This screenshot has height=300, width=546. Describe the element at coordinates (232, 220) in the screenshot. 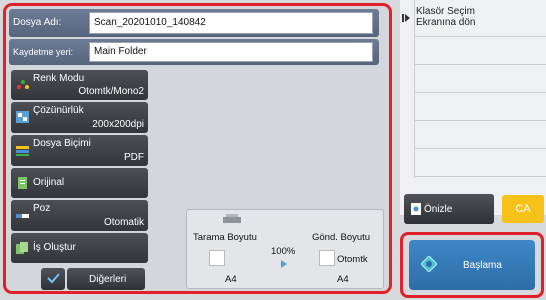

I see `scanner-icon` at that location.